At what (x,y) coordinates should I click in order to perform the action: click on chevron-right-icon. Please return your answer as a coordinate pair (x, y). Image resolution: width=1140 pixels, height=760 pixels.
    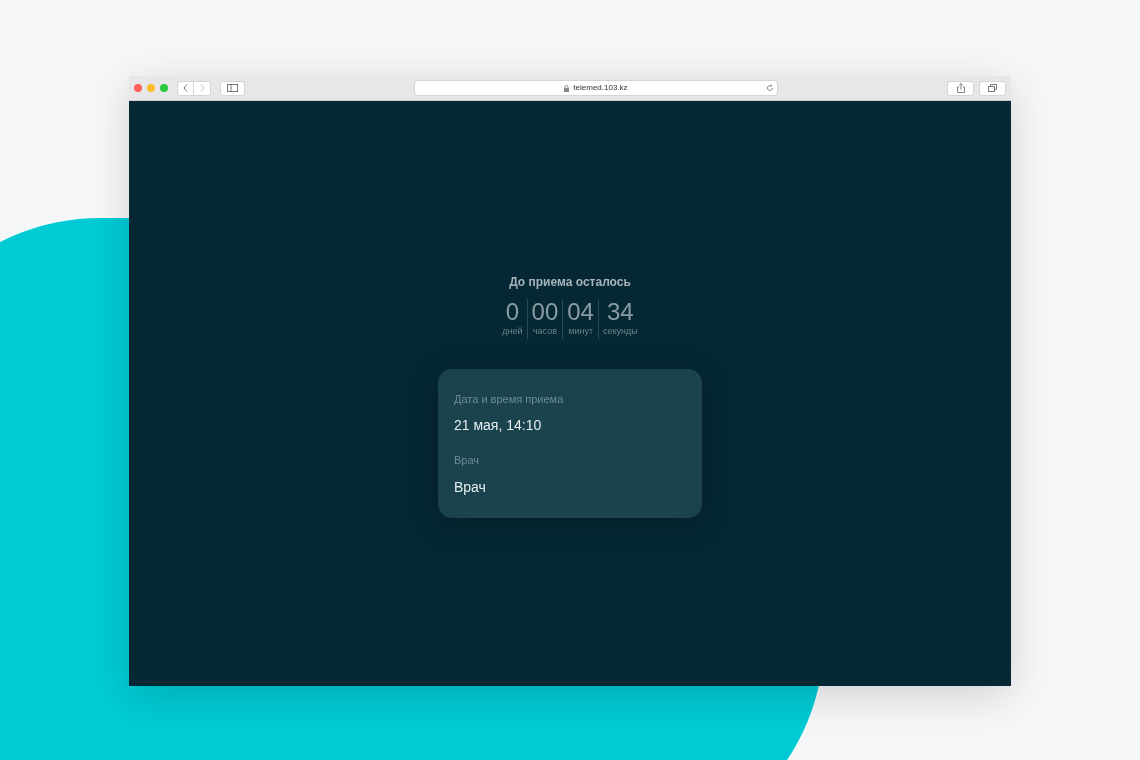
    Looking at the image, I should click on (202, 88).